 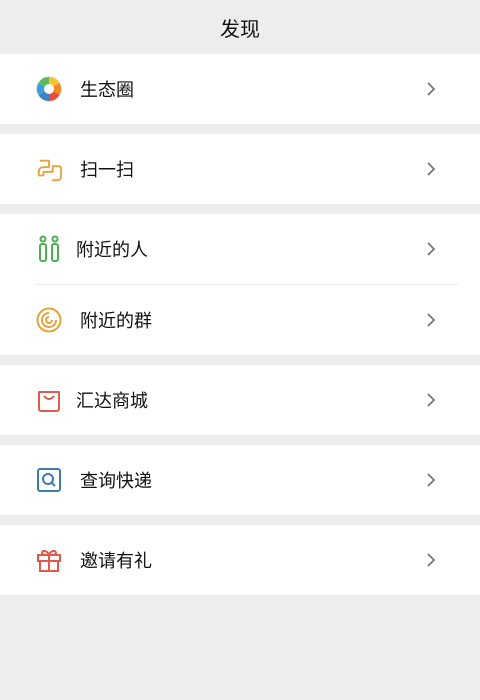 I want to click on group-scan: 扫一扫, so click(x=240, y=169).